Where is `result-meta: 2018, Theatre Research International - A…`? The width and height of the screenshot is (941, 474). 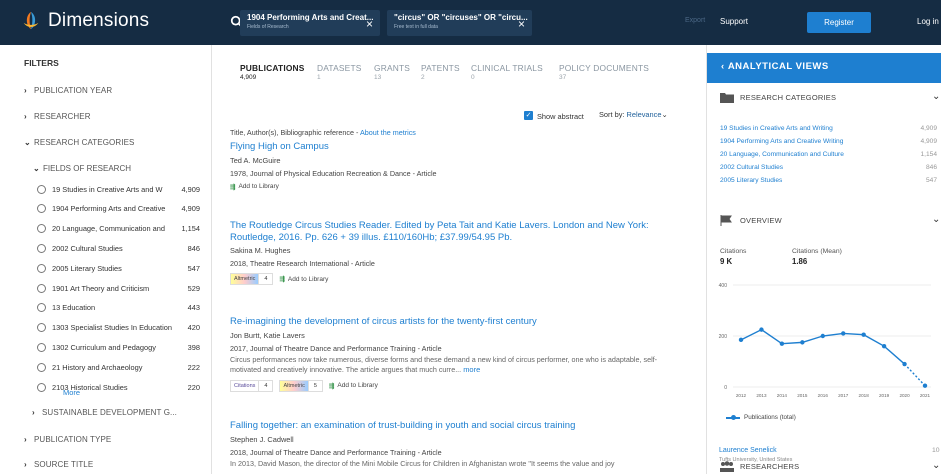
result-meta: 2018, Theatre Research International - A… is located at coordinates (302, 263).